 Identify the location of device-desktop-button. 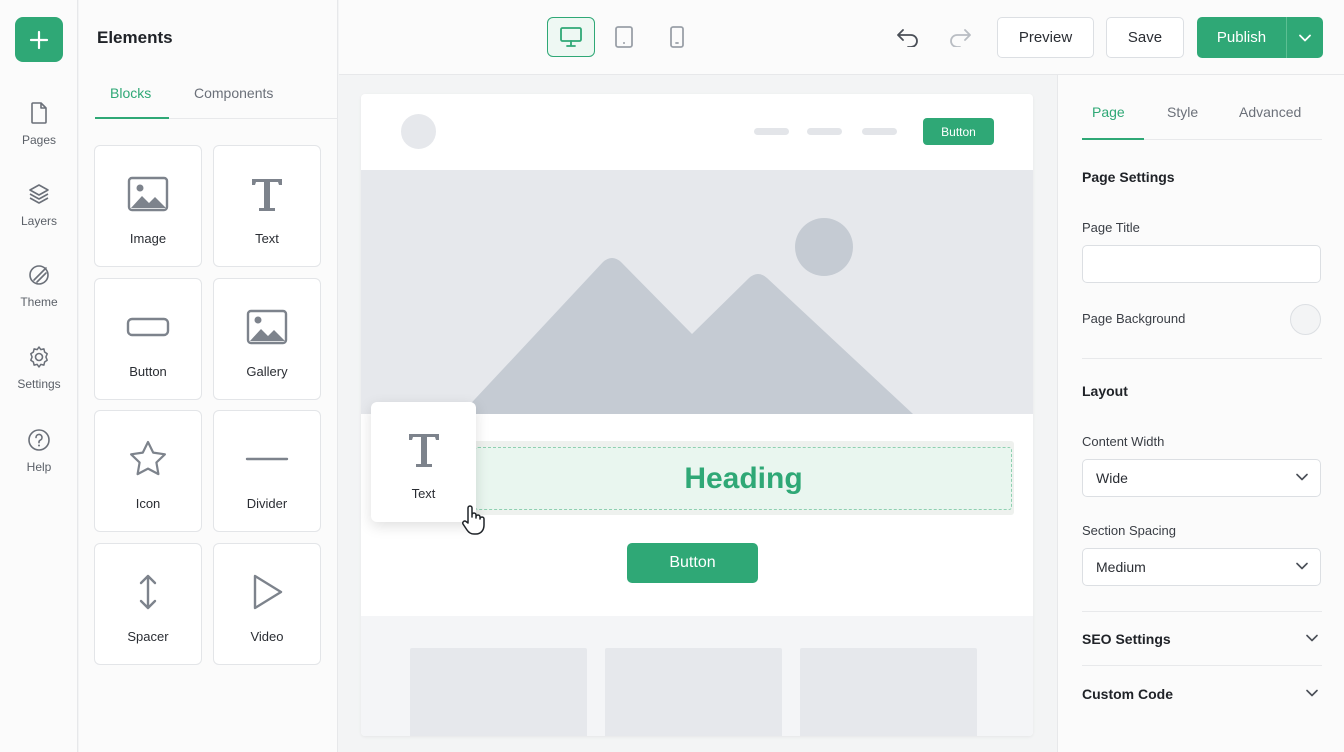
(571, 37).